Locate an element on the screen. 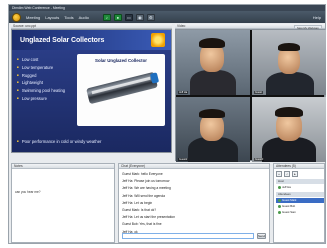 This screenshot has width=327, height=248. video-control-icon: ▸ is located at coordinates (295, 174).